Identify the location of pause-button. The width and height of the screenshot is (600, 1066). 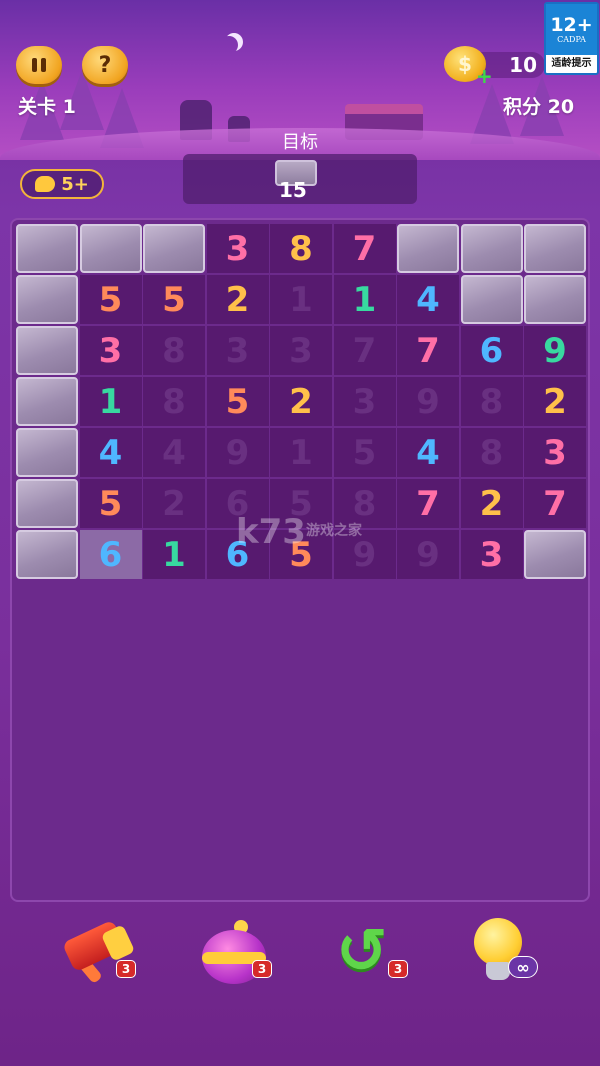
(39, 65).